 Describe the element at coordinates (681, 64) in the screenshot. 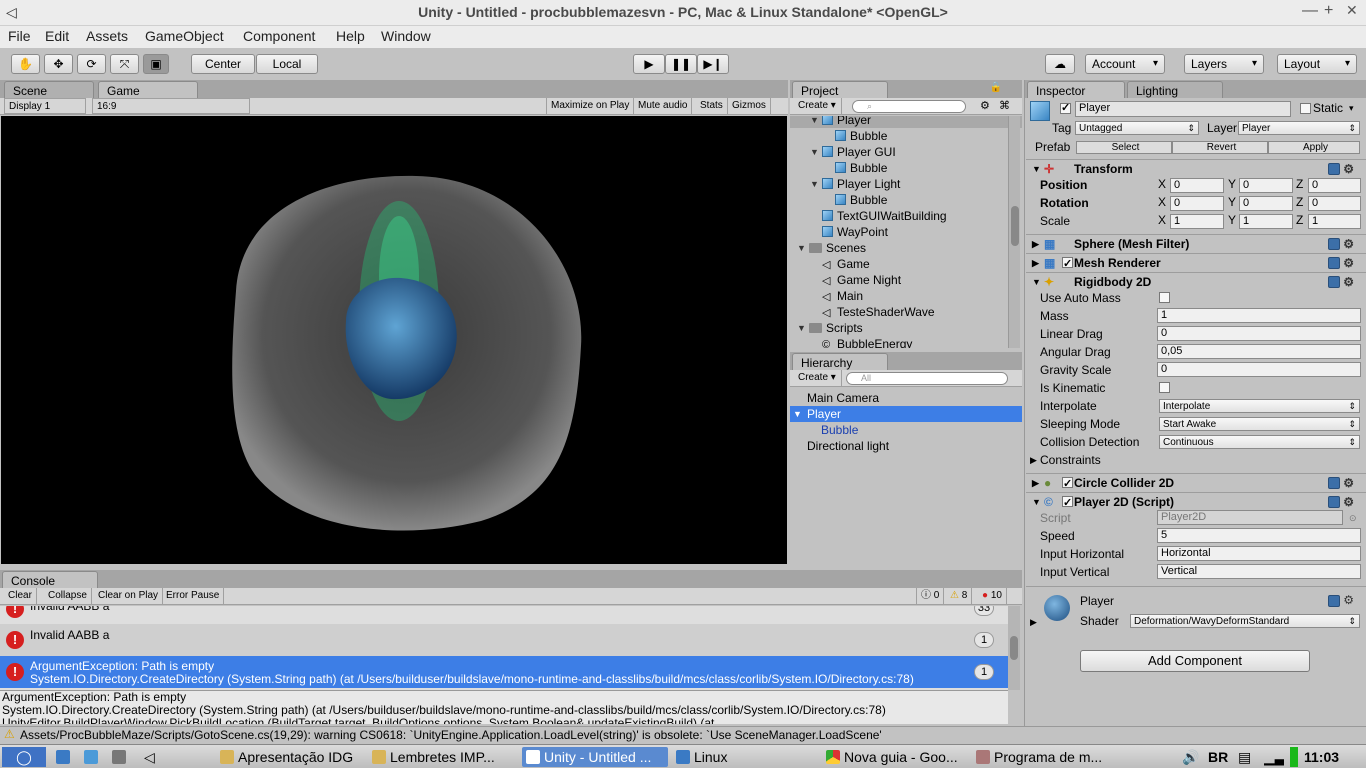

I see `pause-button: ❚❚` at that location.